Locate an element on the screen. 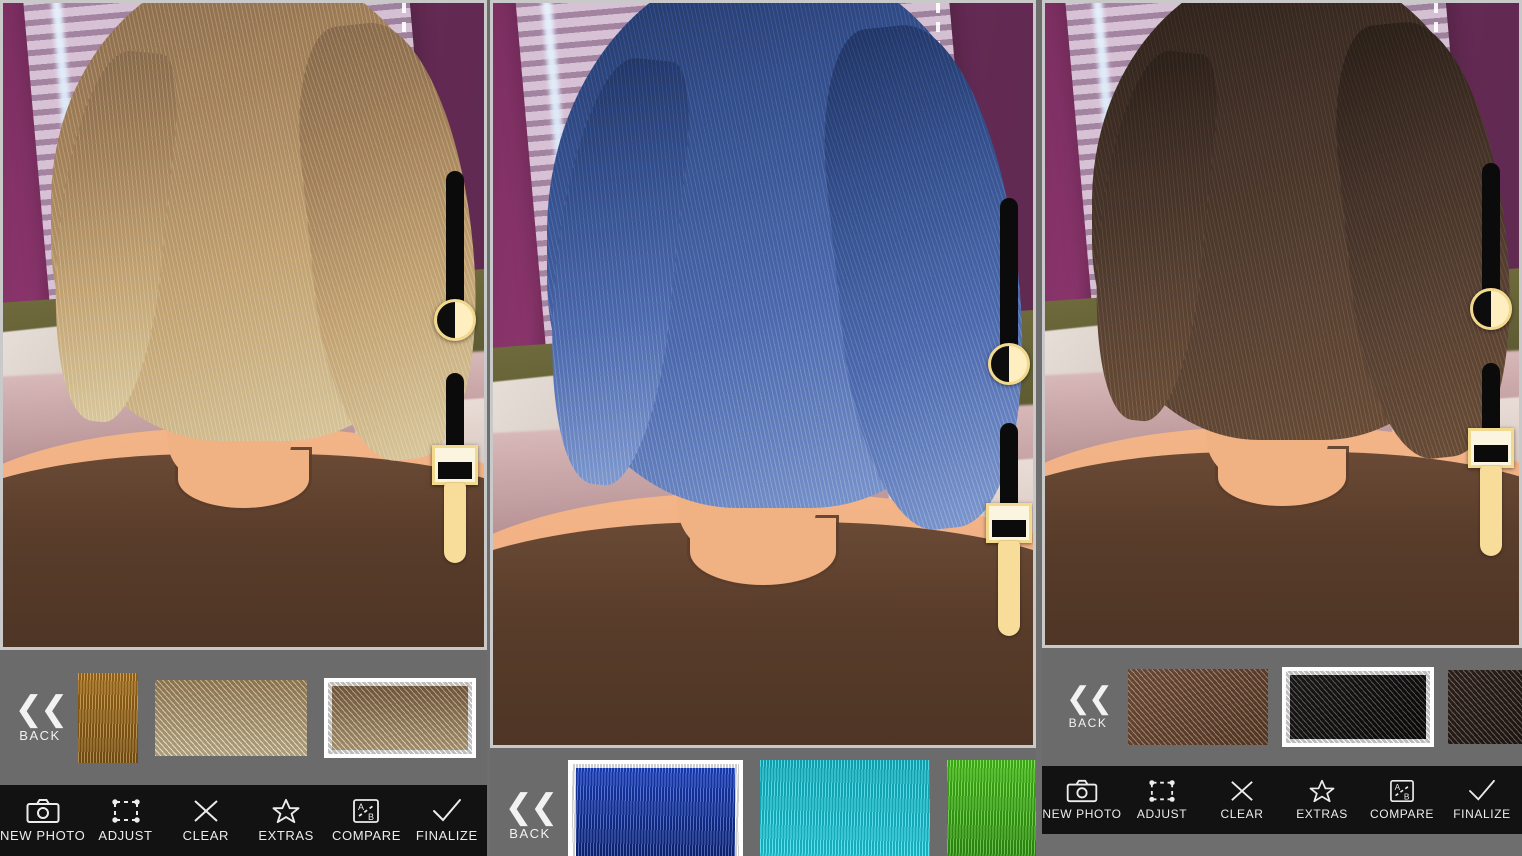 Image resolution: width=1522 pixels, height=856 pixels. swatch-strip-center: ❮❮ BACK is located at coordinates (763, 802).